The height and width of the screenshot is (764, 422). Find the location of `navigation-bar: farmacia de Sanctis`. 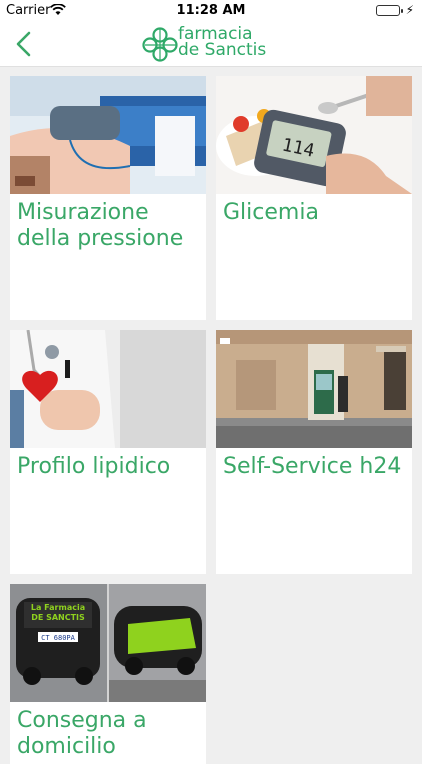

navigation-bar: farmacia de Sanctis is located at coordinates (211, 44).